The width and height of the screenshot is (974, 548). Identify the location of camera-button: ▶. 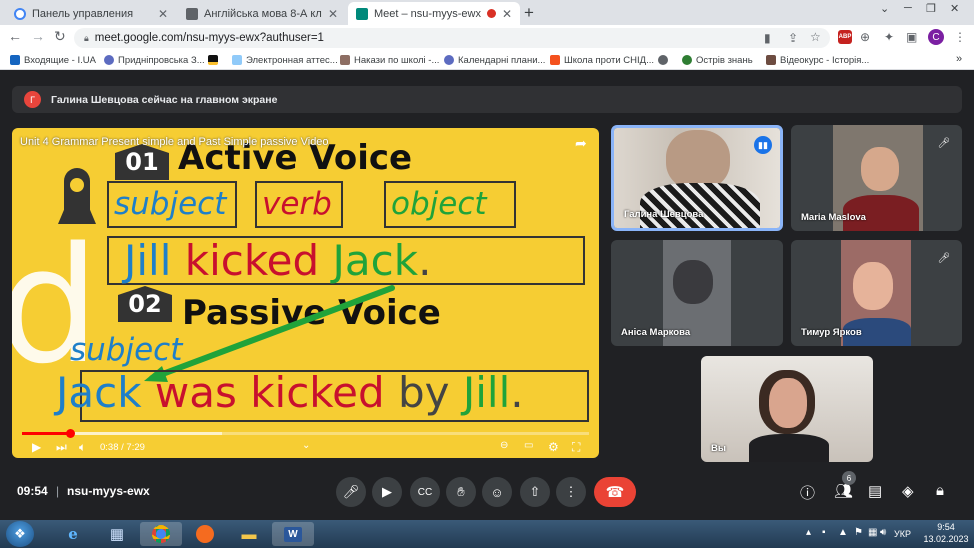
(387, 492).